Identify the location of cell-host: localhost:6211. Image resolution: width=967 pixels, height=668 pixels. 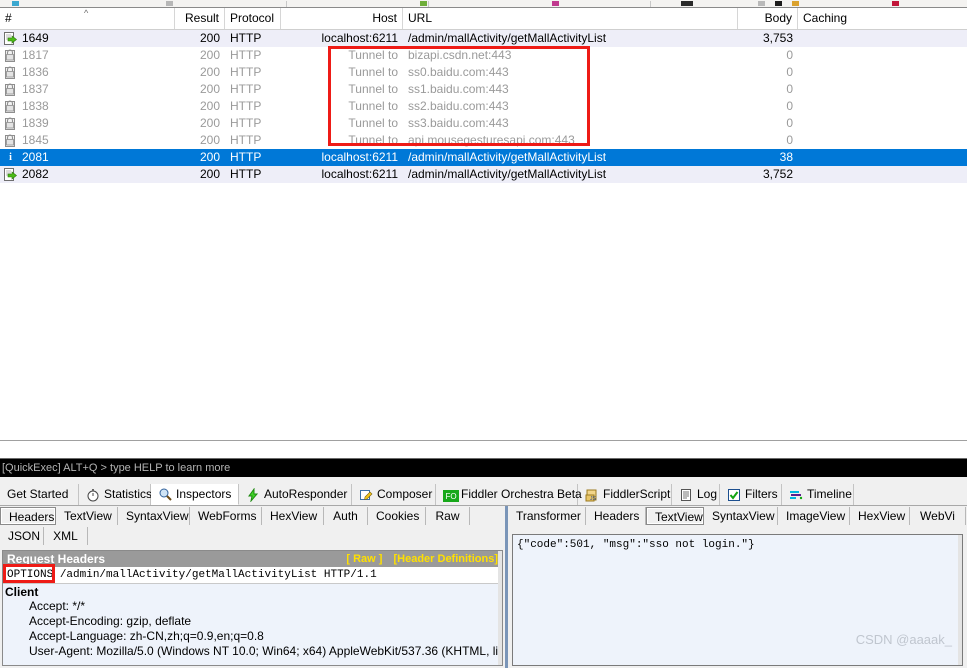
(360, 38).